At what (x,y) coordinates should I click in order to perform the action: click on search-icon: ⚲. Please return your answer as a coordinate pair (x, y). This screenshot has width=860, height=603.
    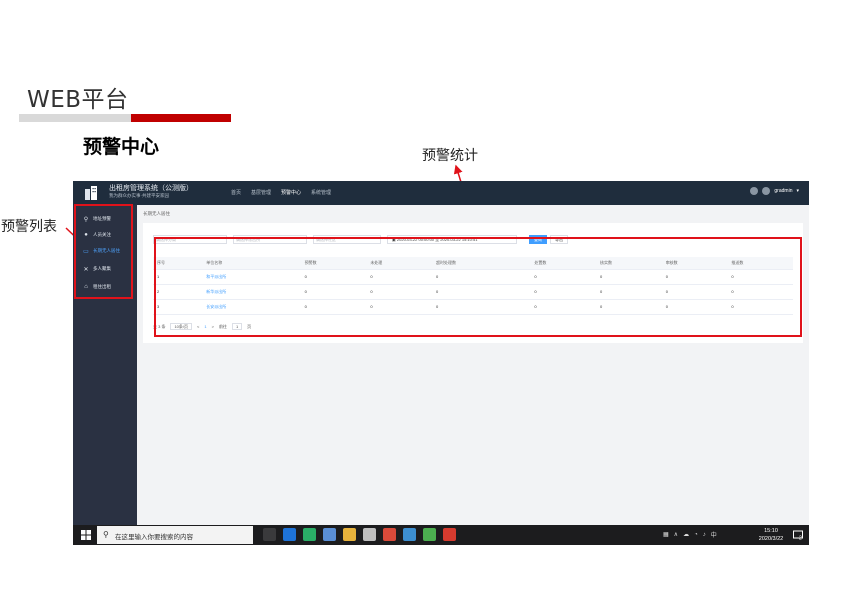
    Looking at the image, I should click on (106, 534).